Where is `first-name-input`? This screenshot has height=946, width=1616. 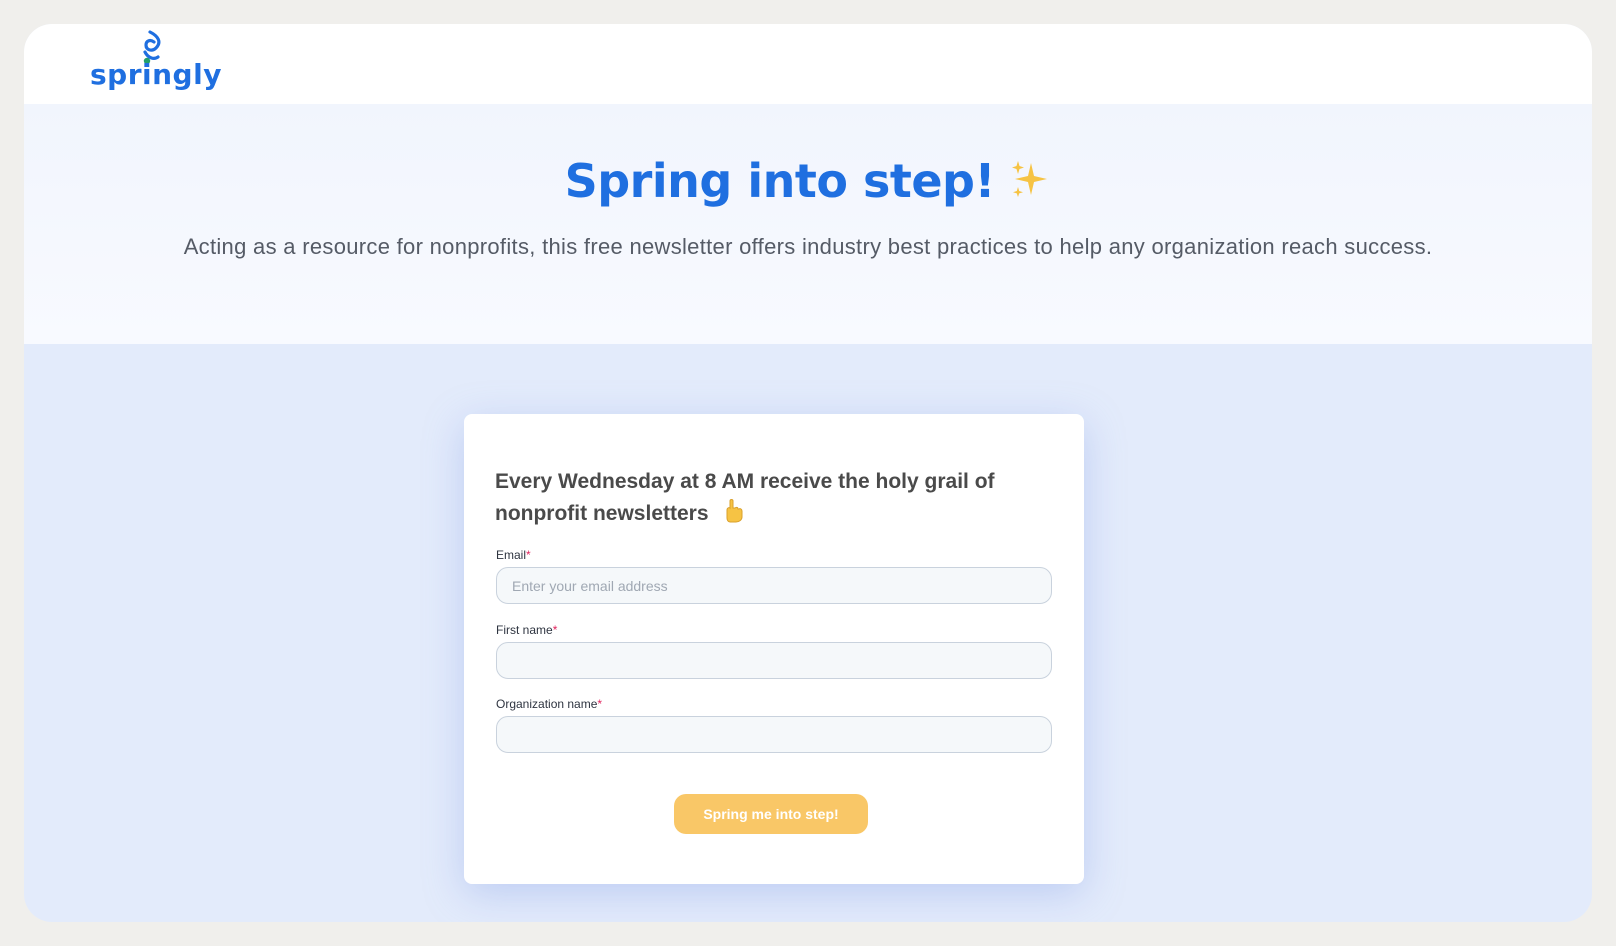 first-name-input is located at coordinates (774, 660).